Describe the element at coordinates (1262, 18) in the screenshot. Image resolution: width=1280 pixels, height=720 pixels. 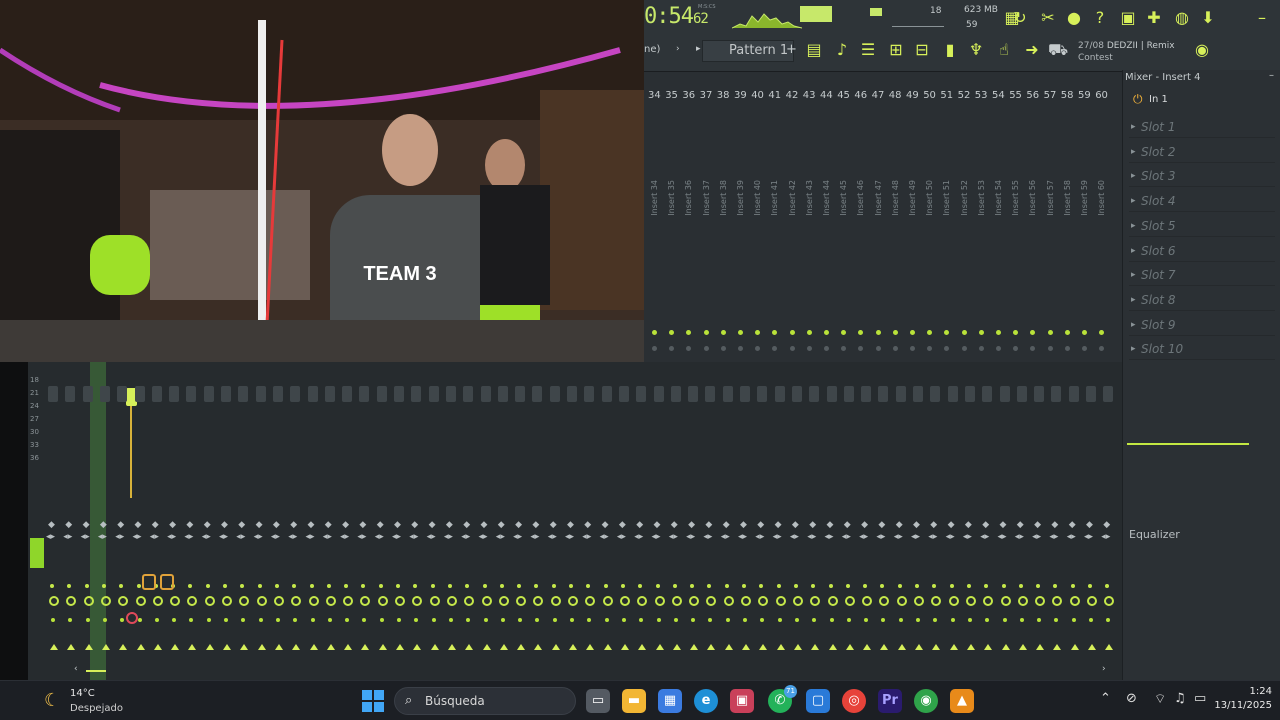
I see `minimize-icon: –` at that location.